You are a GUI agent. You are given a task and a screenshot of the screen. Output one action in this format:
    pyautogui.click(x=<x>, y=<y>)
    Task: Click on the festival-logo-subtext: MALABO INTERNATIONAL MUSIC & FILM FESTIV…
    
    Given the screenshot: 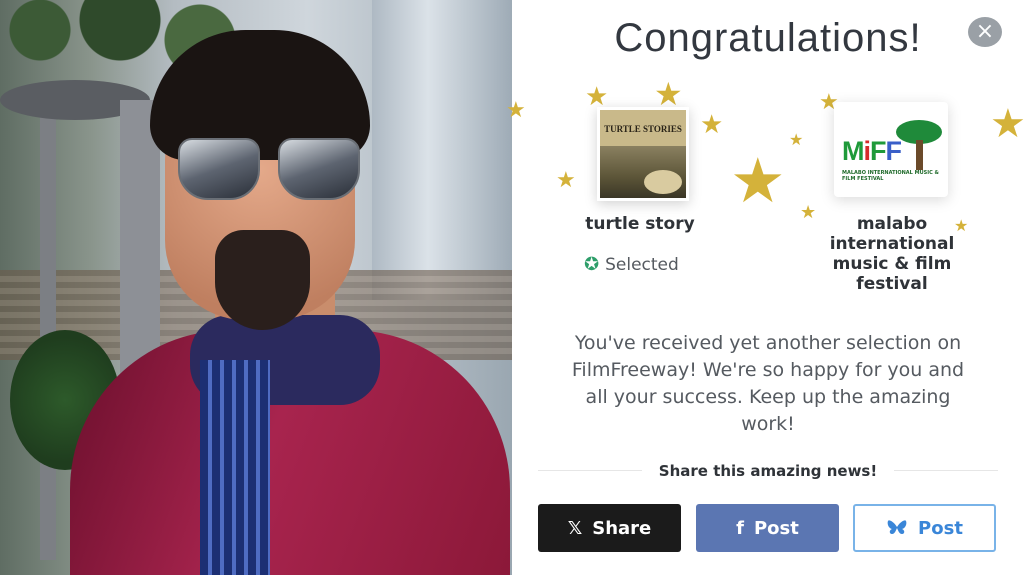 What is the action you would take?
    pyautogui.click(x=890, y=176)
    